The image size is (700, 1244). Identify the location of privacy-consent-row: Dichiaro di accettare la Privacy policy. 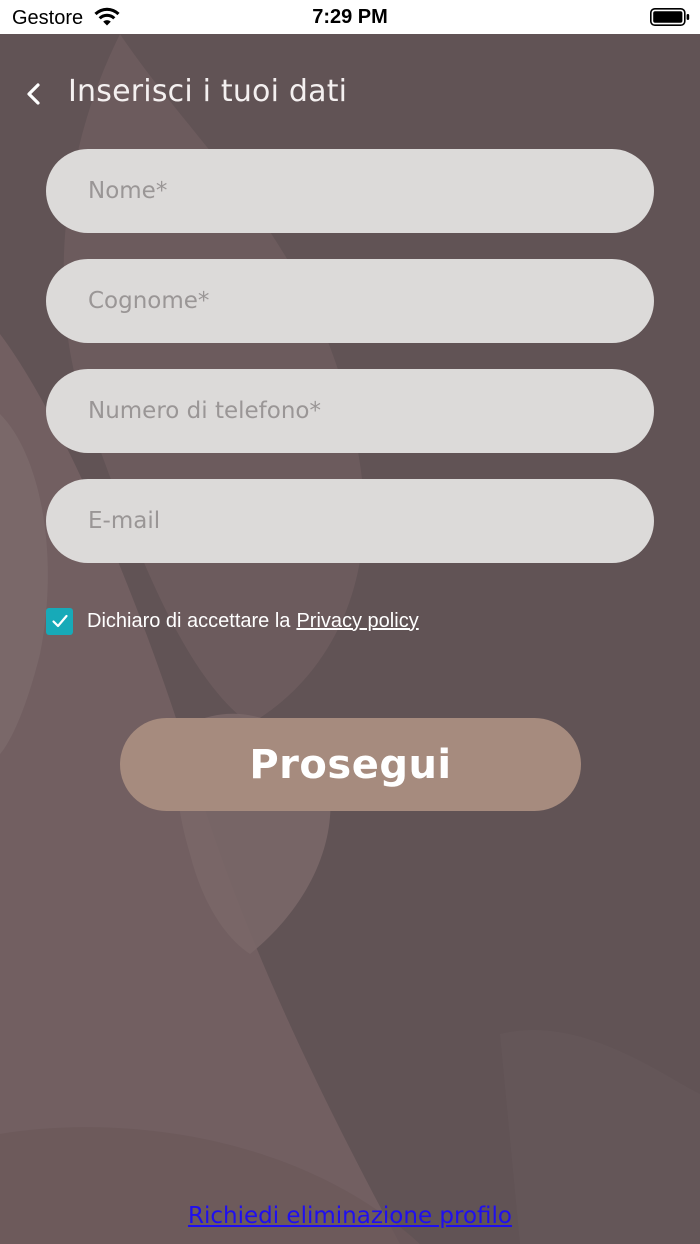
(232, 621).